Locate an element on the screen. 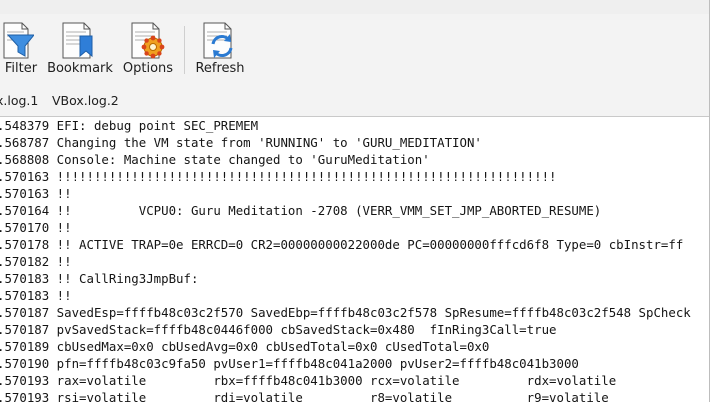 This screenshot has height=402, width=710. refresh-label: Refresh is located at coordinates (220, 68).